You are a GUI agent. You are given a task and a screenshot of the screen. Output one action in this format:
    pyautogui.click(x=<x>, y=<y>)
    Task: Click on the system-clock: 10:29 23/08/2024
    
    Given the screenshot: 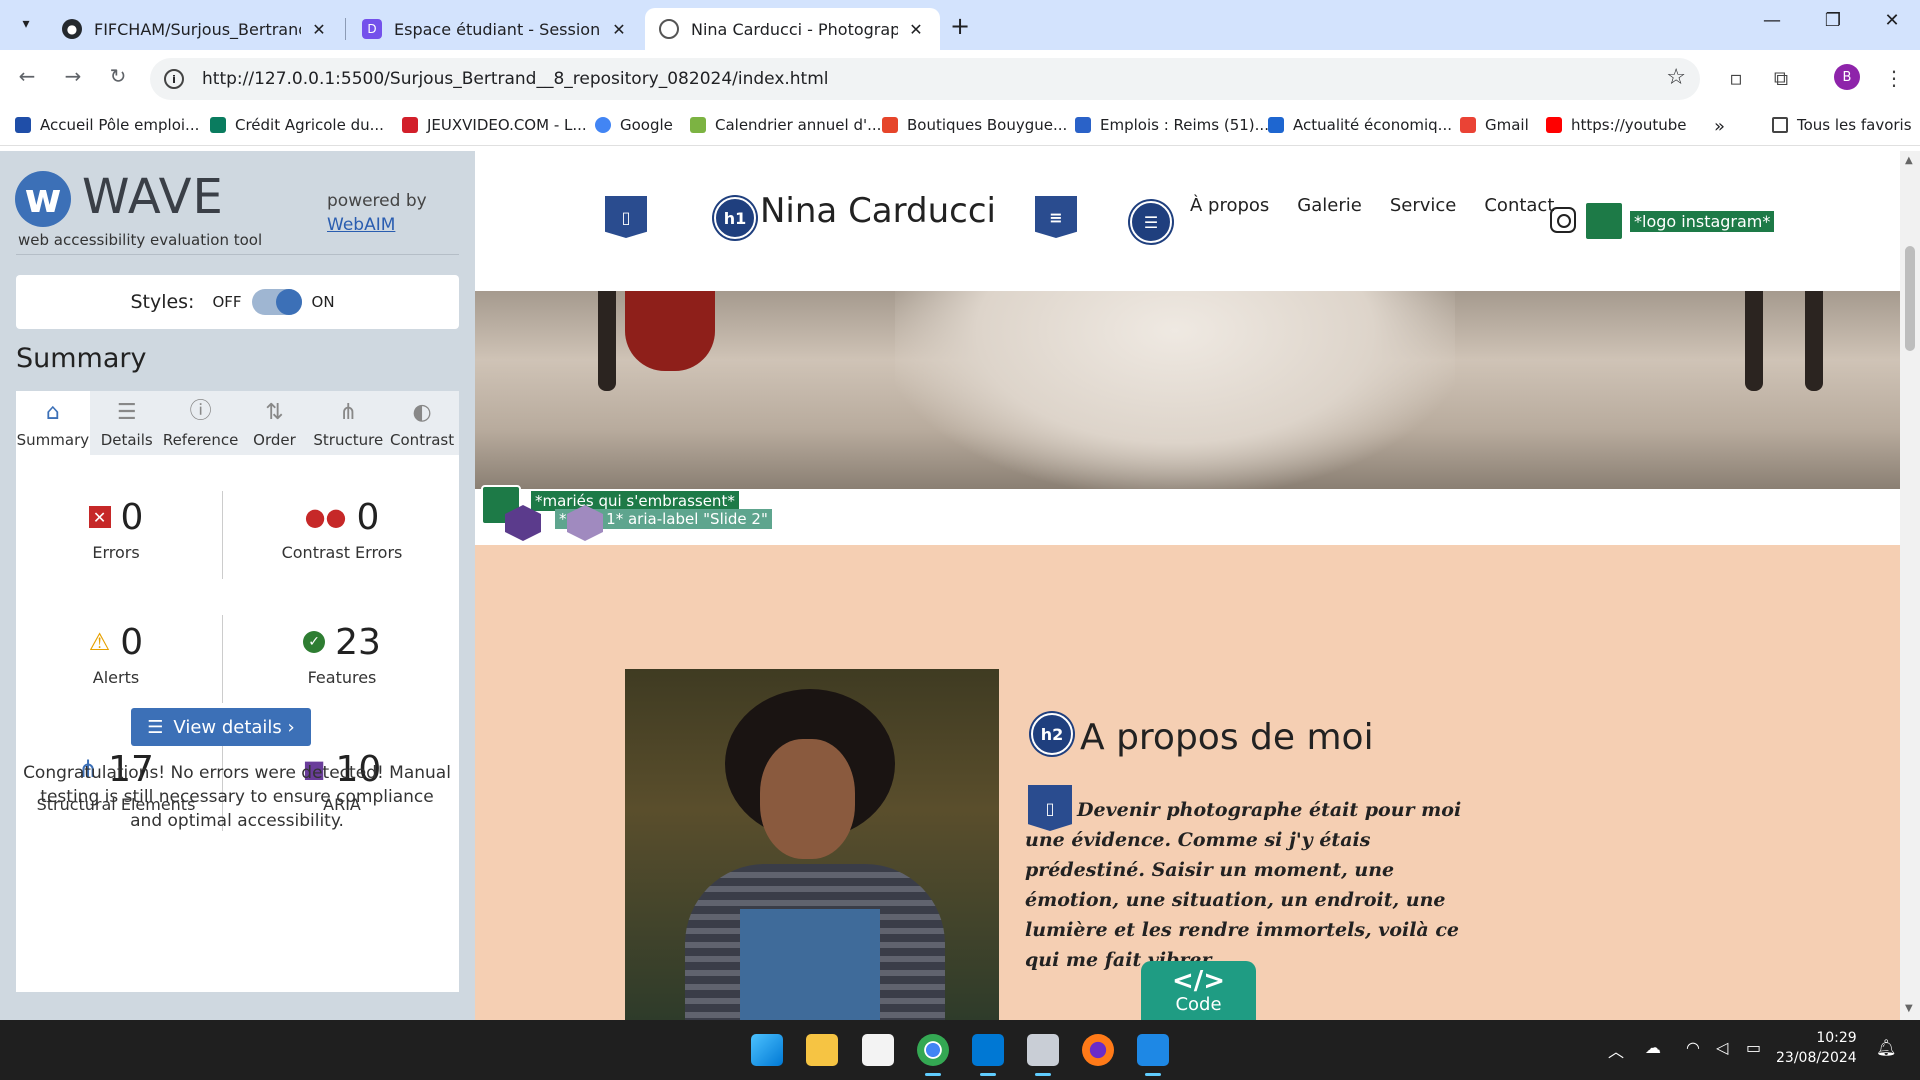 What is the action you would take?
    pyautogui.click(x=1816, y=1048)
    